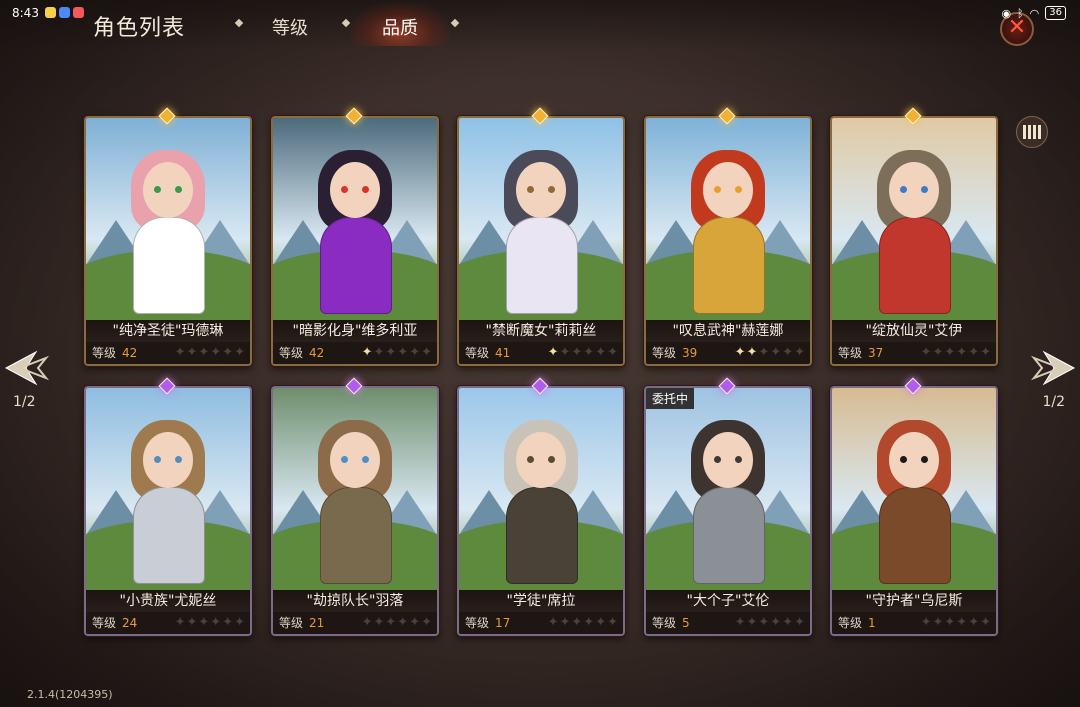  I want to click on eye-icon: ◉, so click(1006, 13).